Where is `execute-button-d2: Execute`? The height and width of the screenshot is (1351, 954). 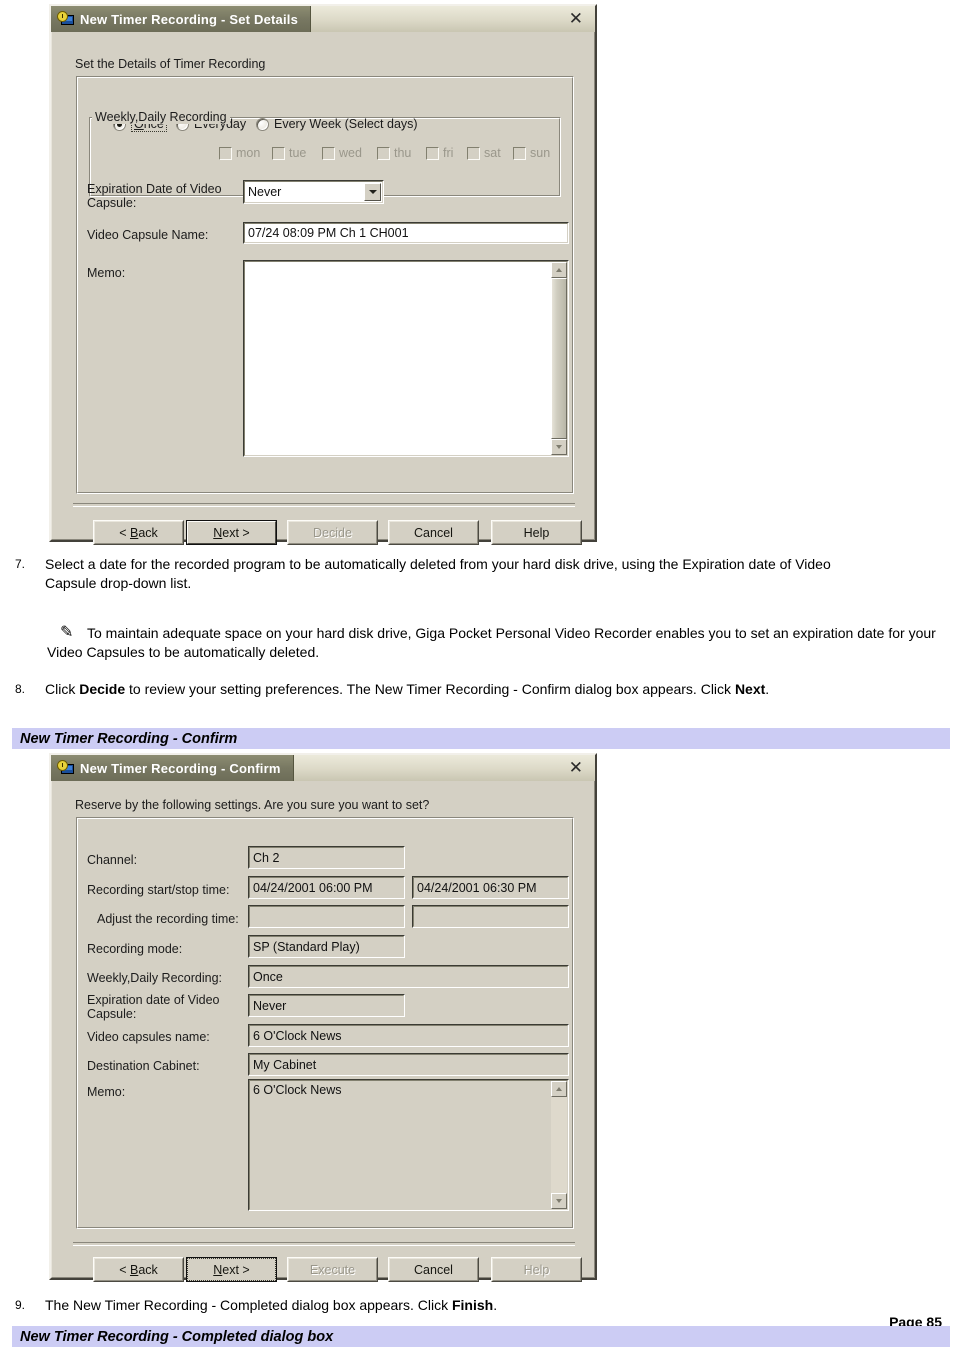
execute-button-d2: Execute is located at coordinates (332, 1269).